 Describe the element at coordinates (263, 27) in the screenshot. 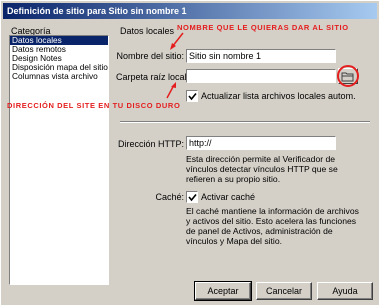

I see `annotation-site-name: NOMBRE QUE LE QUIERAS DAR AL SITIO` at that location.